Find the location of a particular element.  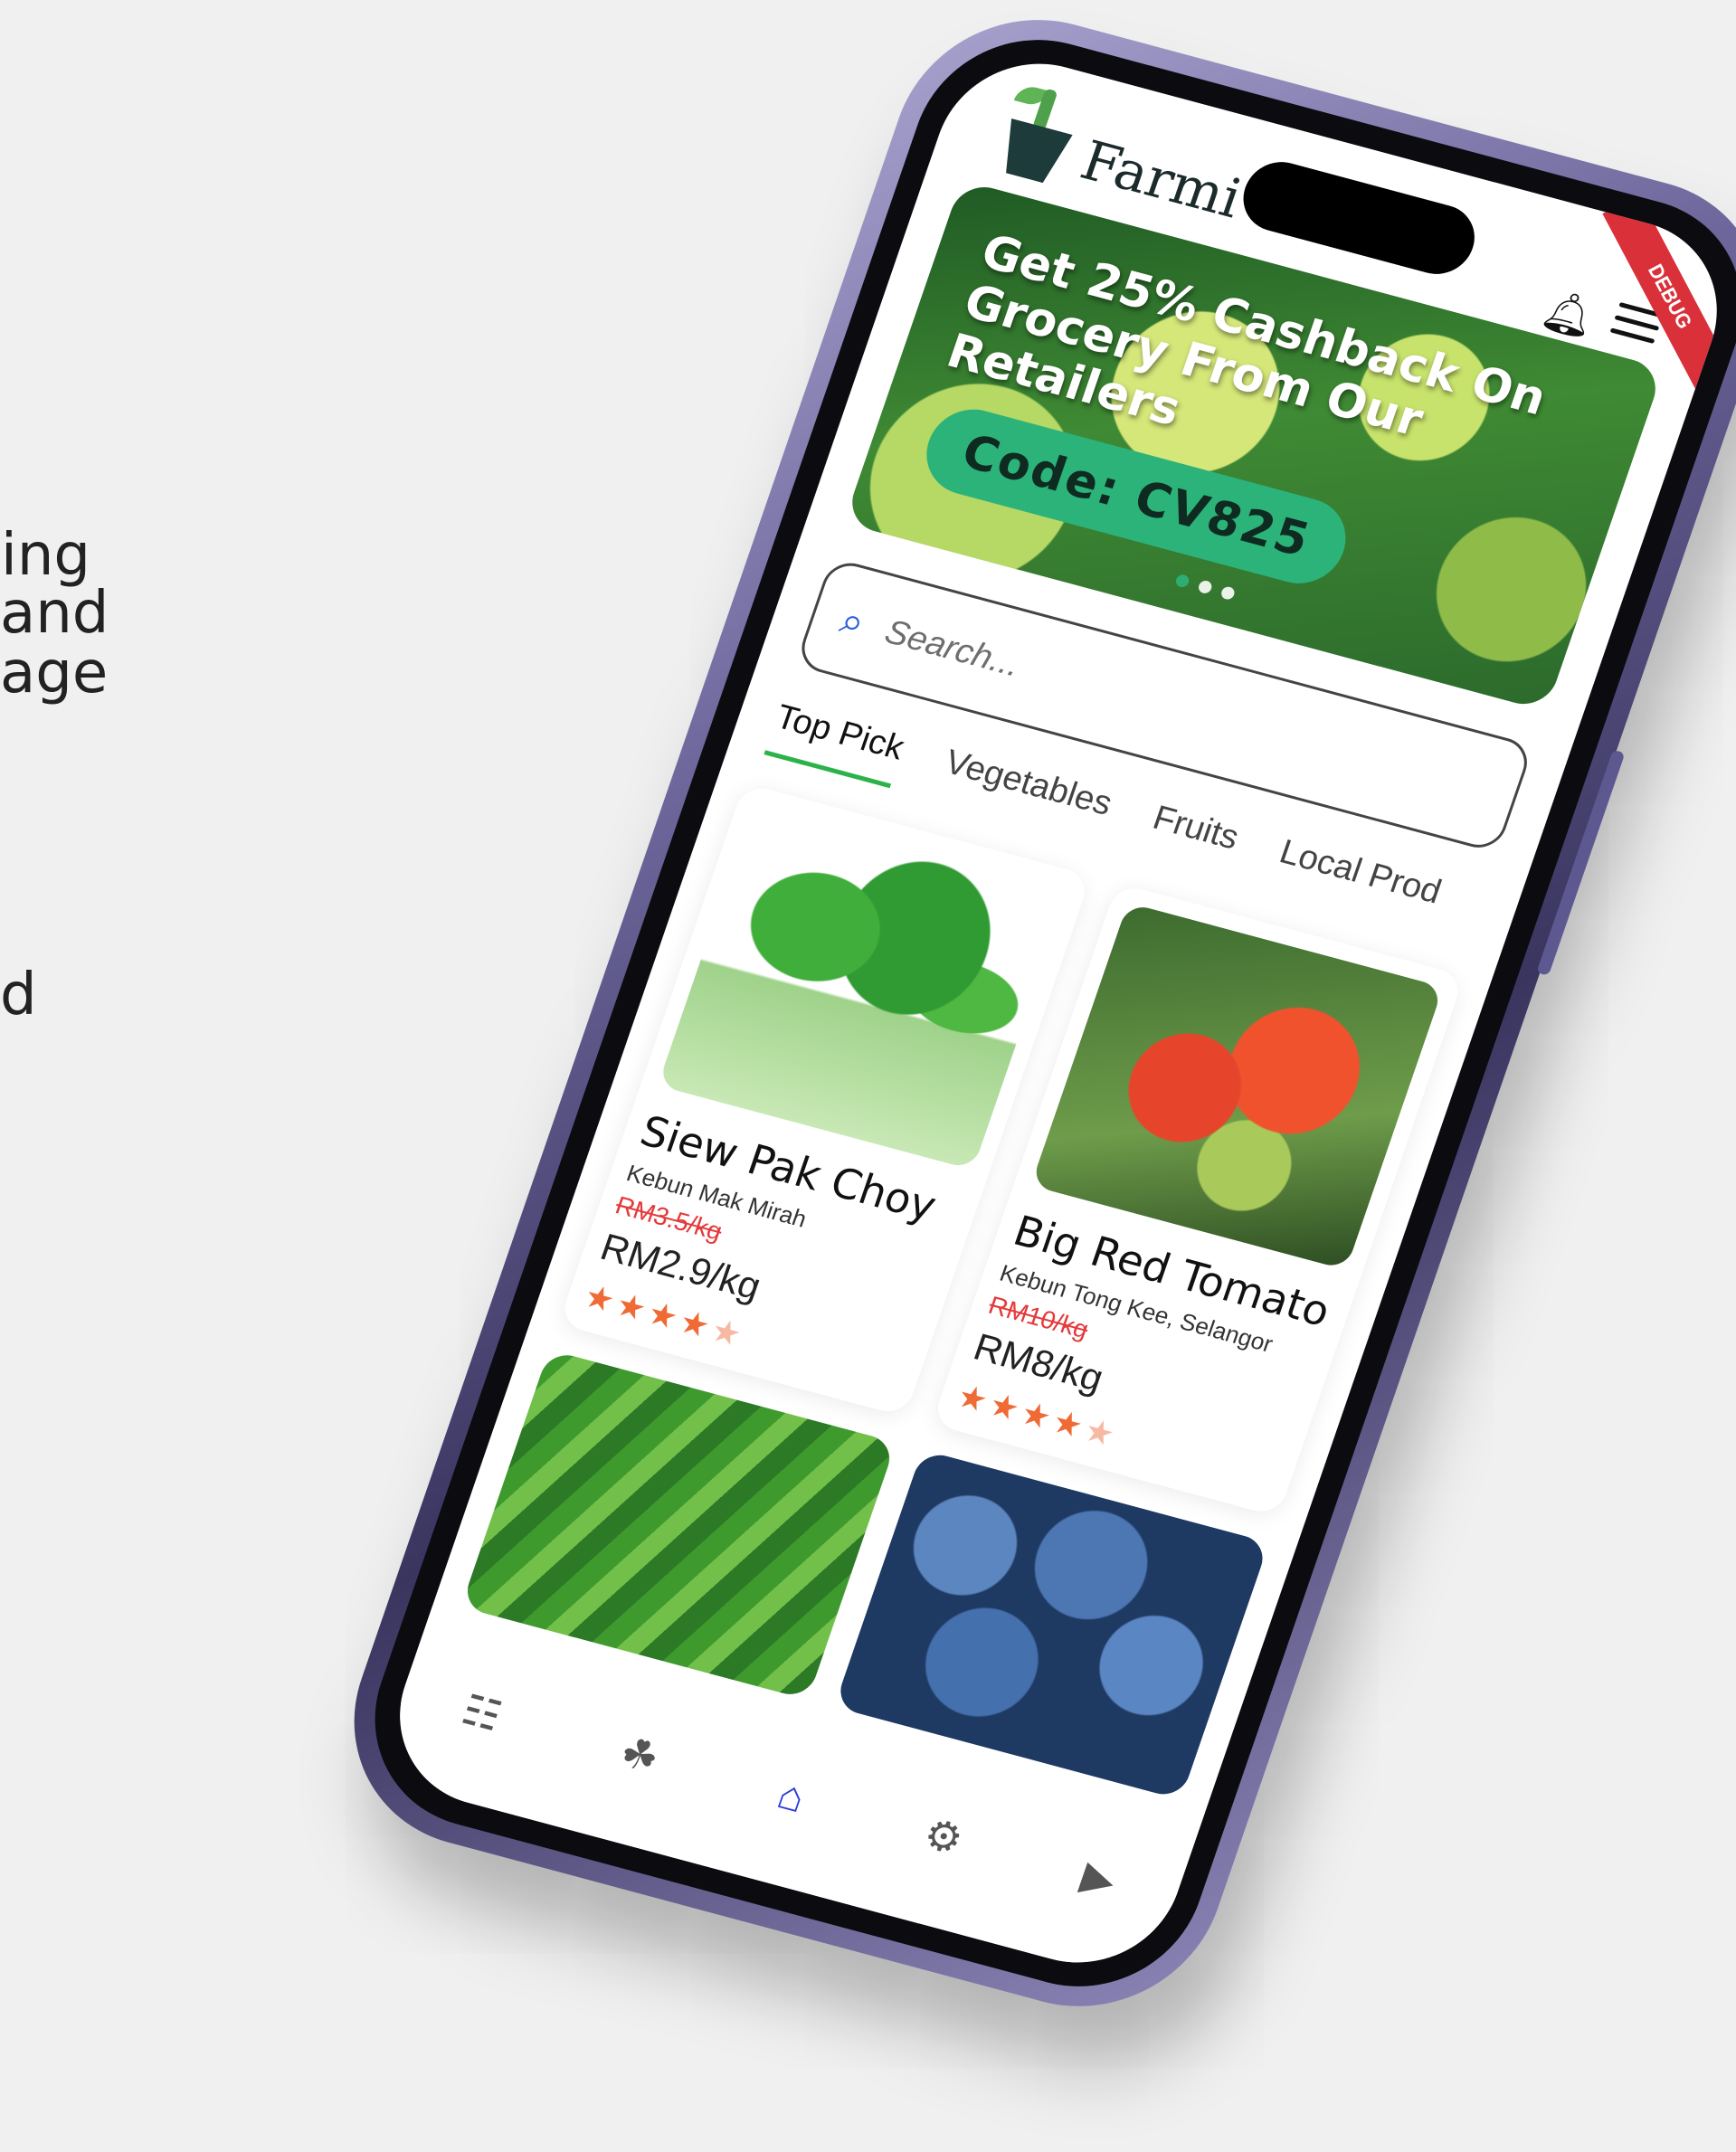

home-icon: ⌂ is located at coordinates (791, 1796).